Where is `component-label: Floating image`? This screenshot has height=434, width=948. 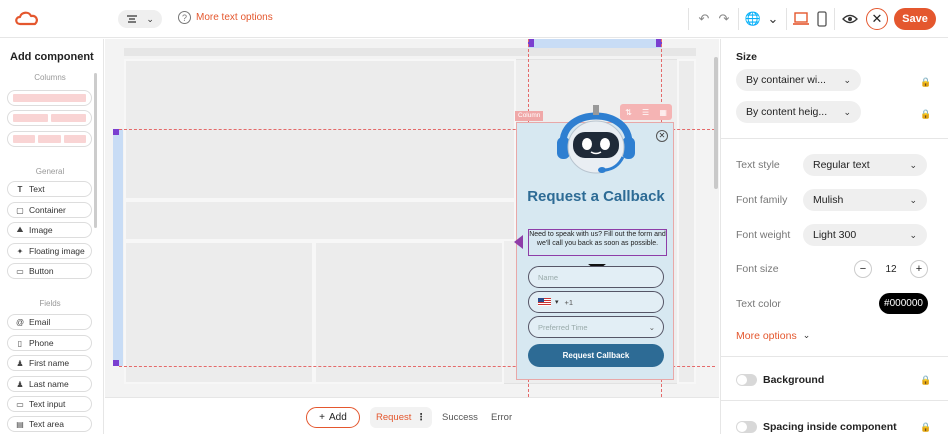
component-label: Floating image is located at coordinates (57, 251).